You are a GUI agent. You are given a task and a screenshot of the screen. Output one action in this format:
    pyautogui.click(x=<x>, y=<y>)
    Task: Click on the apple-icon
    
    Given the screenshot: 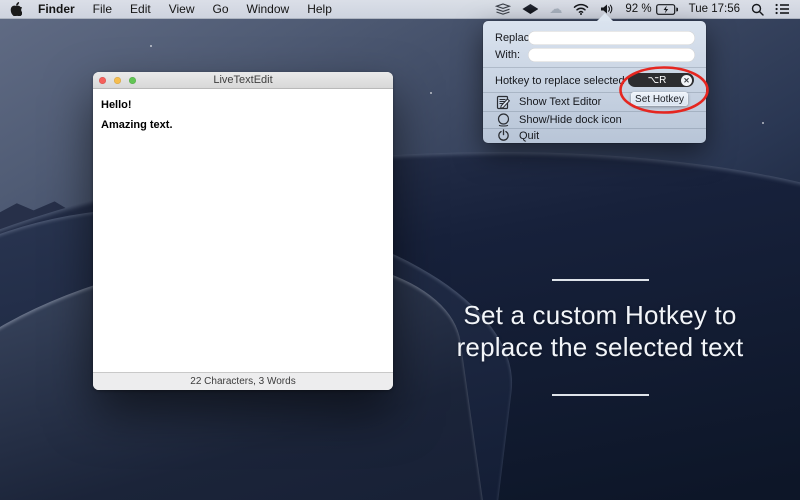 What is the action you would take?
    pyautogui.click(x=16, y=9)
    